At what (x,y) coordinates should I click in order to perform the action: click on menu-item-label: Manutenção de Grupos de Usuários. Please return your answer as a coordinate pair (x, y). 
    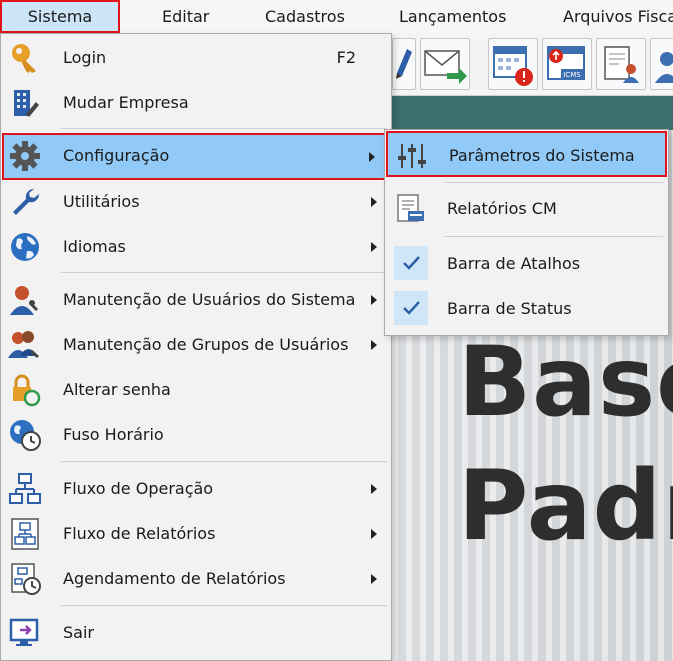
    Looking at the image, I should click on (206, 344).